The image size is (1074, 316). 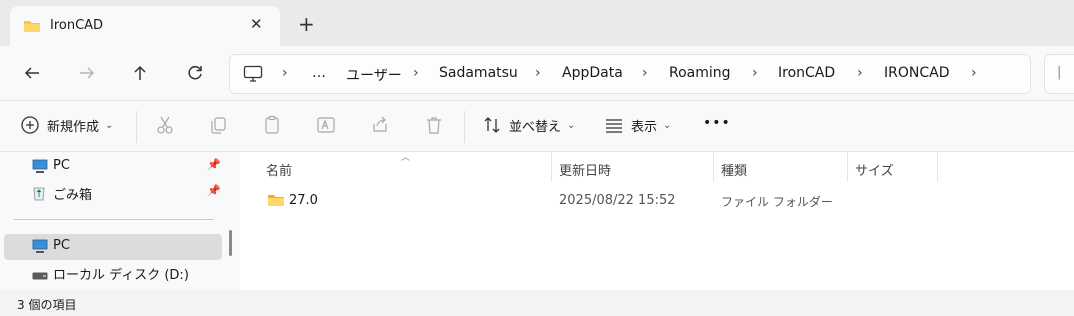 What do you see at coordinates (537, 303) in the screenshot?
I see `status-bar: 3 個の項目` at bounding box center [537, 303].